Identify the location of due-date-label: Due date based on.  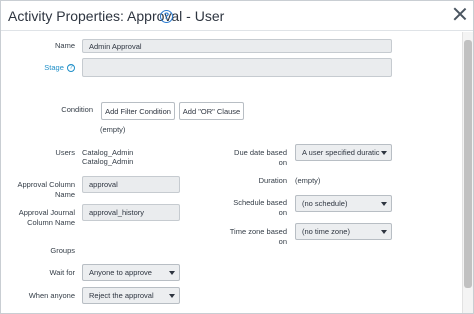
(260, 157).